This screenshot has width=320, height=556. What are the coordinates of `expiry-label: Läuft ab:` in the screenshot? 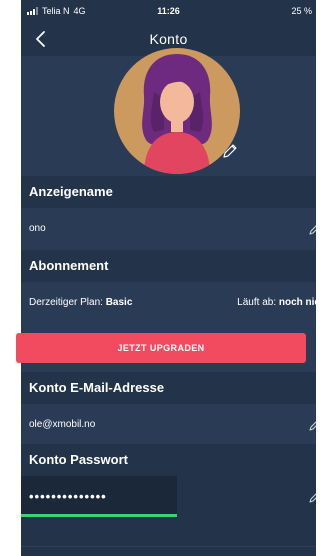 It's located at (257, 302).